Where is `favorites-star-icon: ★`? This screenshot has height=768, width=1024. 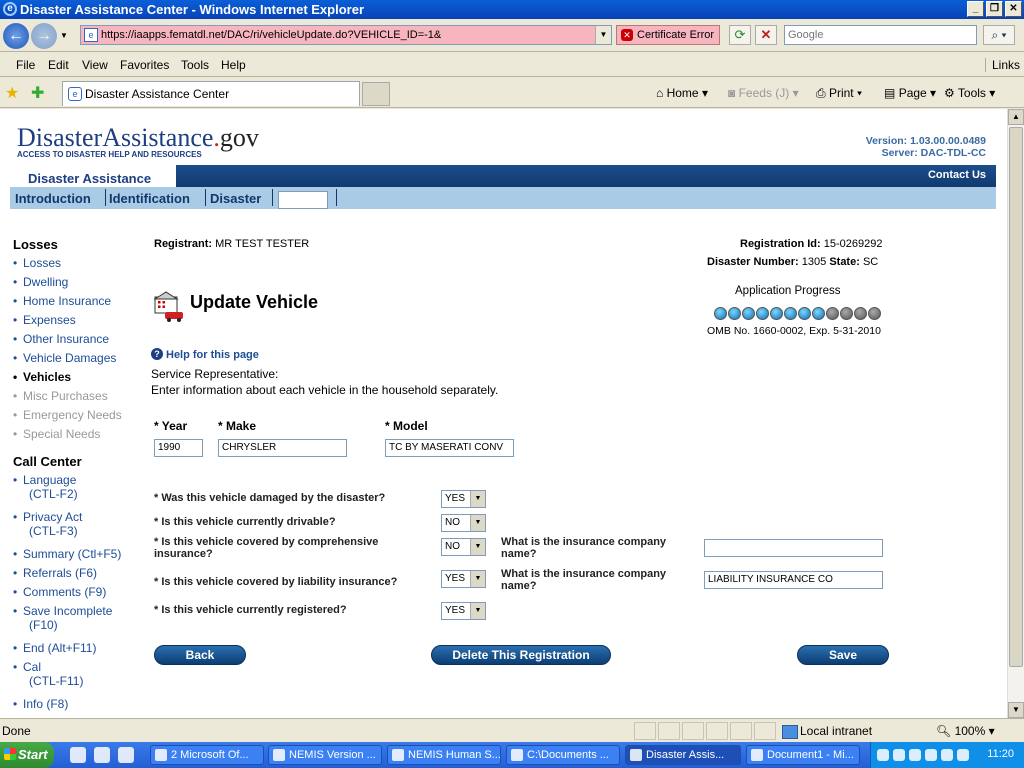 favorites-star-icon: ★ is located at coordinates (12, 93).